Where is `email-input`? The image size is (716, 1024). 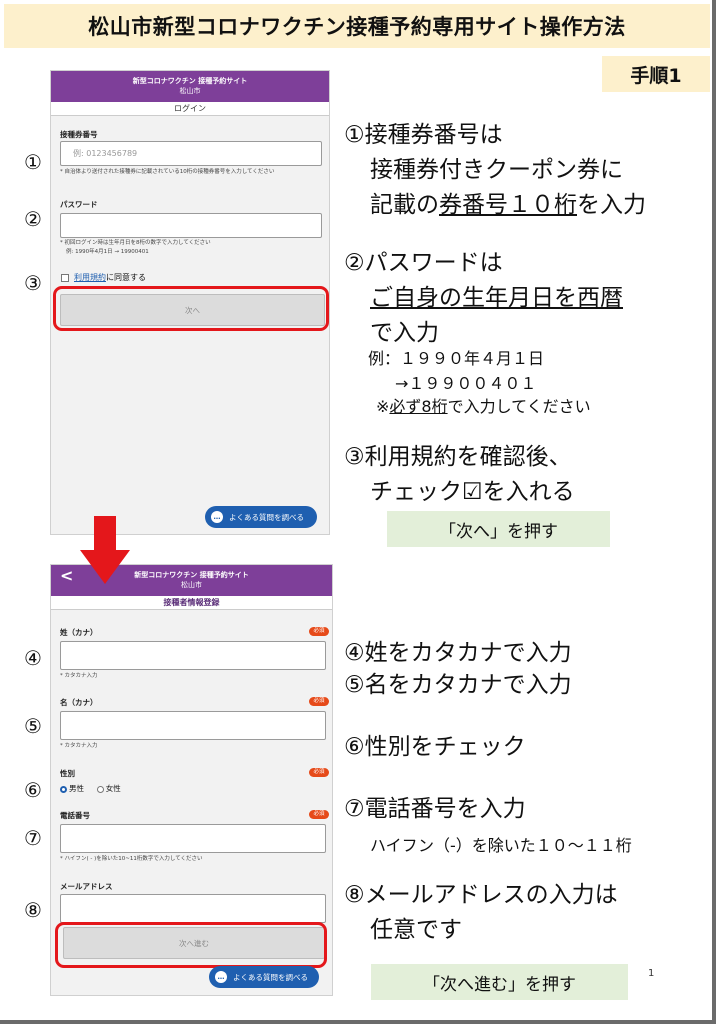
email-input is located at coordinates (193, 908).